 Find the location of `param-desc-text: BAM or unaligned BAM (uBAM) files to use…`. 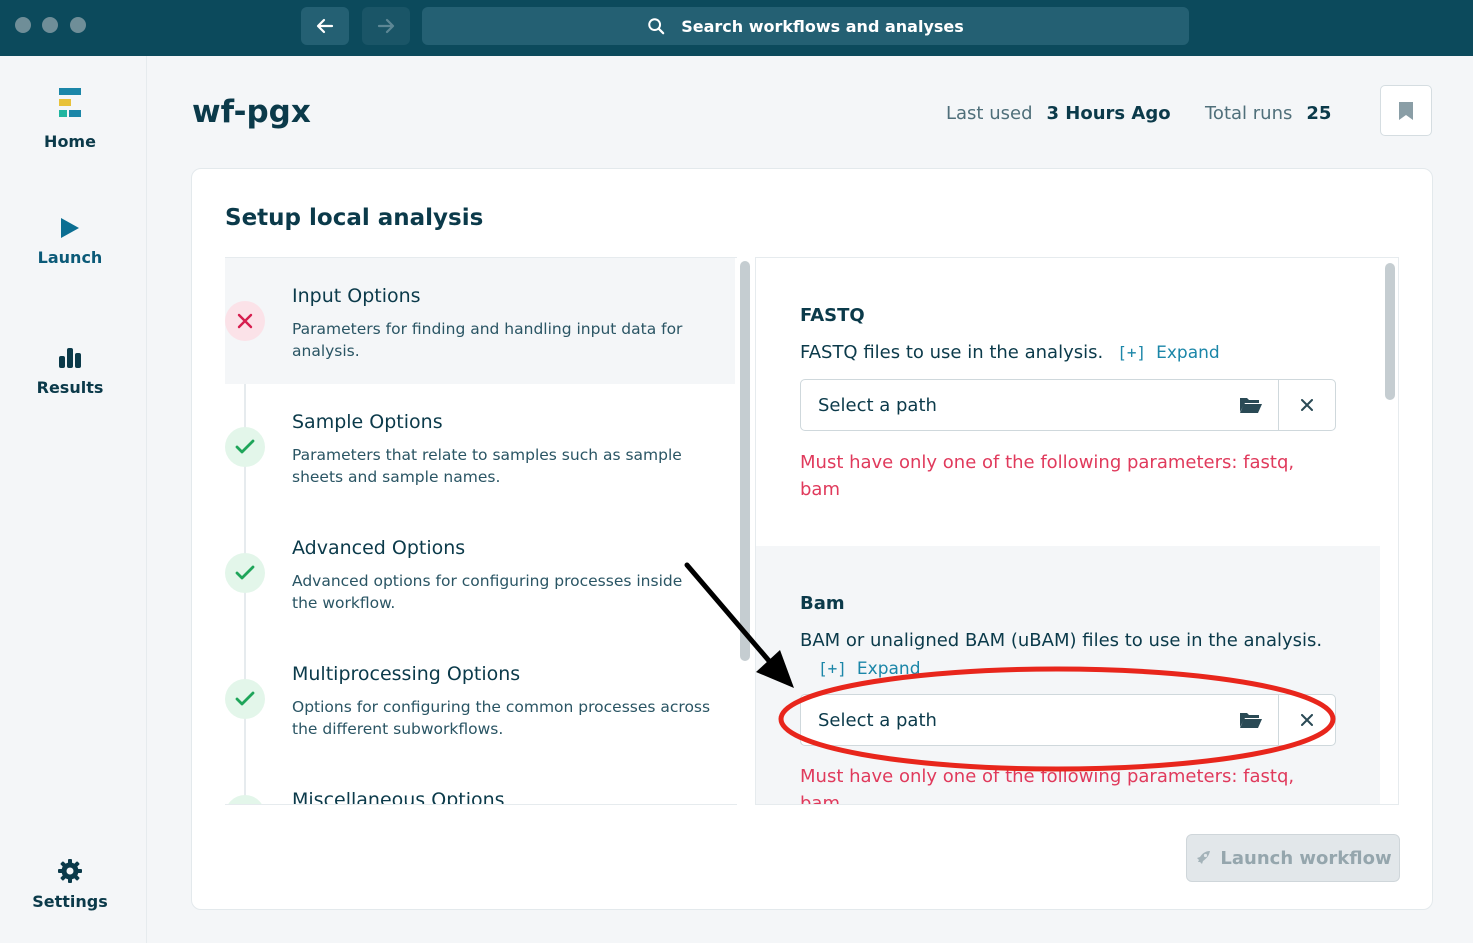

param-desc-text: BAM or unaligned BAM (uBAM) files to use… is located at coordinates (1061, 640).